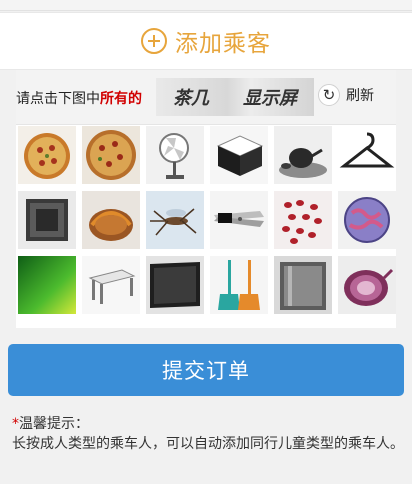 This screenshot has height=484, width=412. Describe the element at coordinates (154, 41) in the screenshot. I see `plus-circle-icon` at that location.